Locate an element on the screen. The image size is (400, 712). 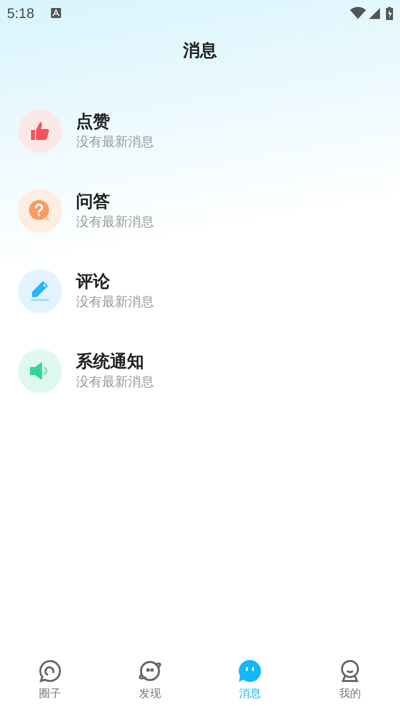
nav-tab: 发现 is located at coordinates (150, 681).